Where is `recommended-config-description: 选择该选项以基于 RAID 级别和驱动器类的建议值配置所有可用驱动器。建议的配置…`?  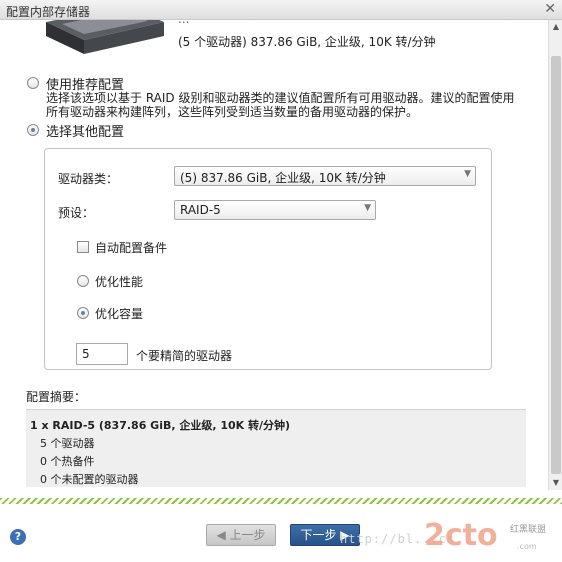
recommended-config-description: 选择该选项以基于 RAID 级别和驱动器类的建议值配置所有可用驱动器。建议的配置… is located at coordinates (280, 105).